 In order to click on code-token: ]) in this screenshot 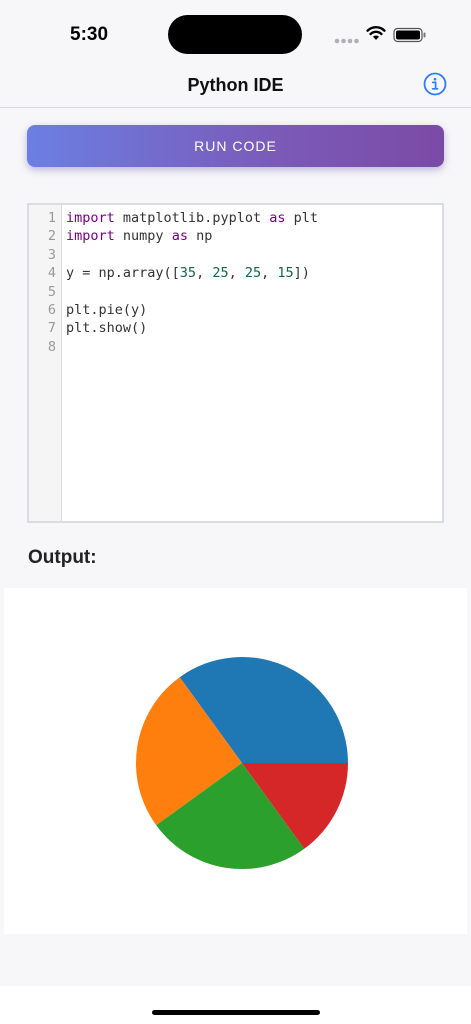, I will do `click(301, 273)`.